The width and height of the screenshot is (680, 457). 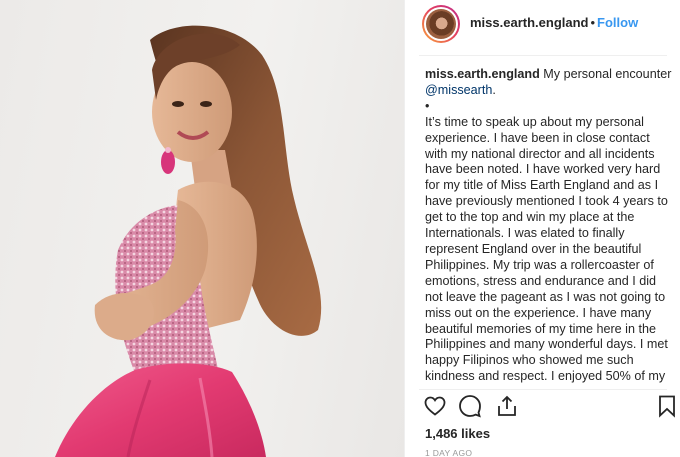 I want to click on header-username: miss.earth.england, so click(x=529, y=22).